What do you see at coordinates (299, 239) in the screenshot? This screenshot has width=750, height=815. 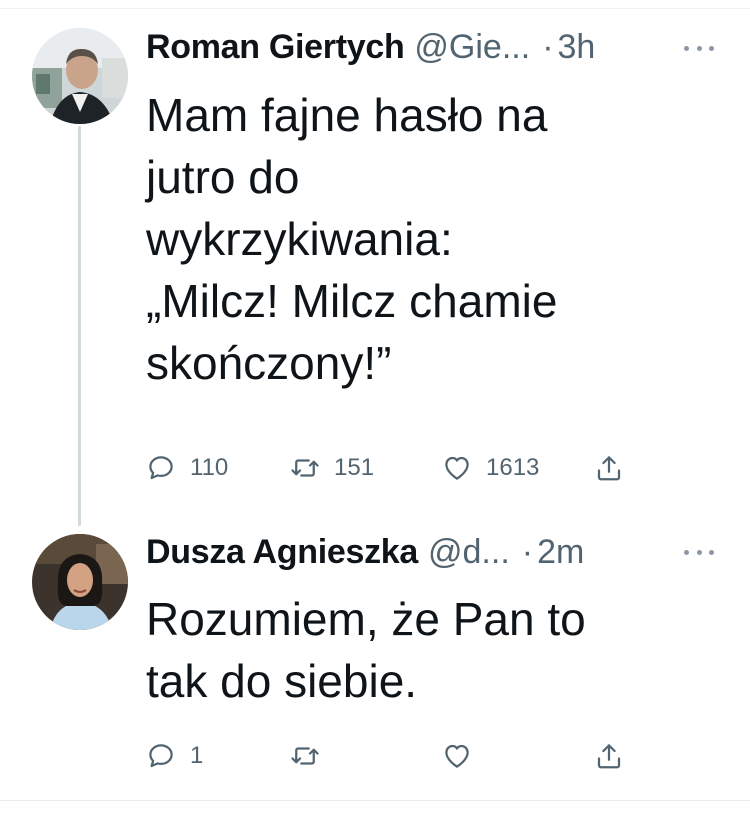 I see `tweet-text-line: wykrzykiwania:` at bounding box center [299, 239].